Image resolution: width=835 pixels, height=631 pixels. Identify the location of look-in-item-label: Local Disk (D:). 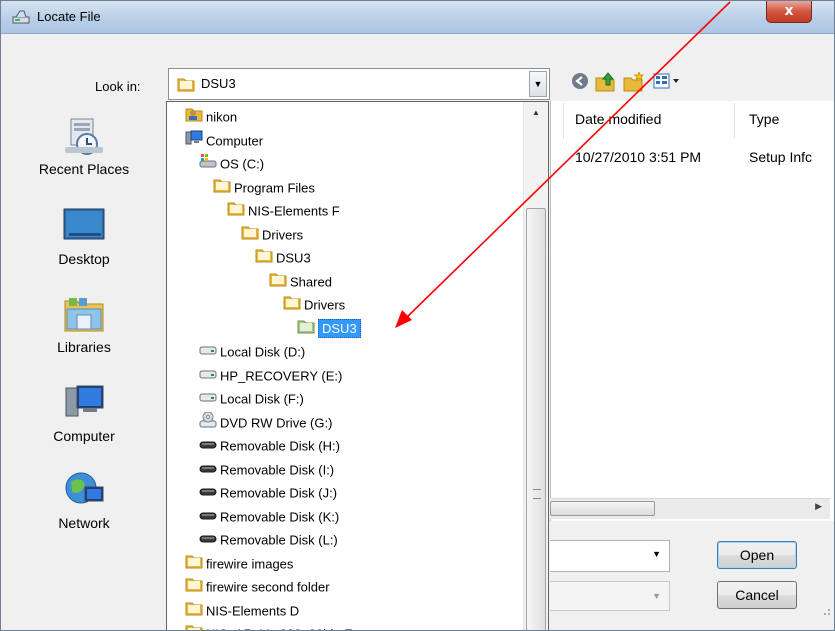
(263, 352).